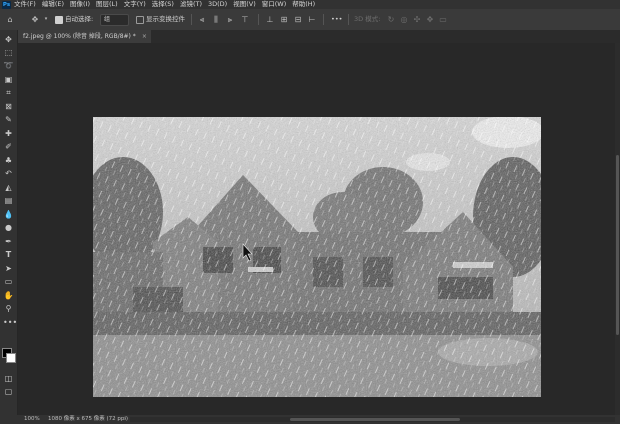 This screenshot has width=620, height=424. What do you see at coordinates (8, 160) in the screenshot?
I see `clone-stamp-tool-icon: ♣` at bounding box center [8, 160].